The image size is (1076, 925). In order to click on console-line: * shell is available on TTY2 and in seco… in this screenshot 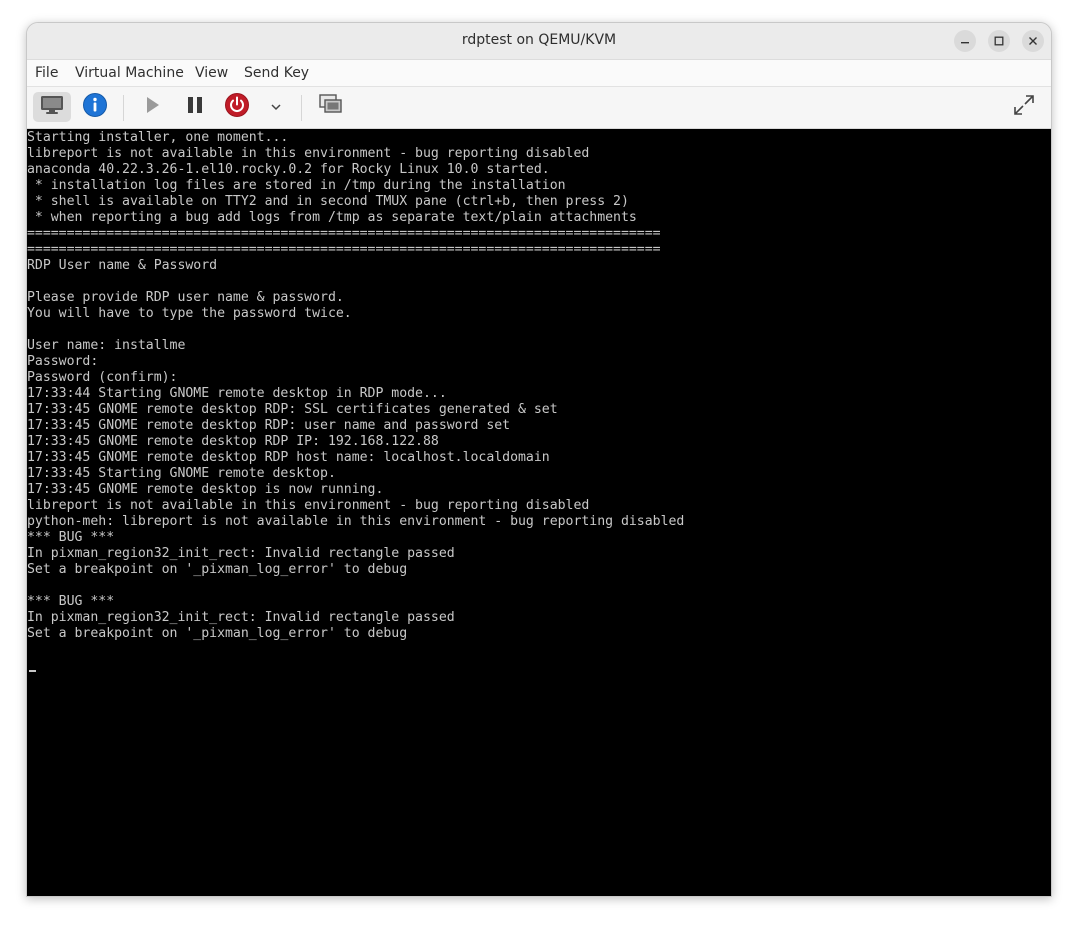, I will do `click(328, 201)`.